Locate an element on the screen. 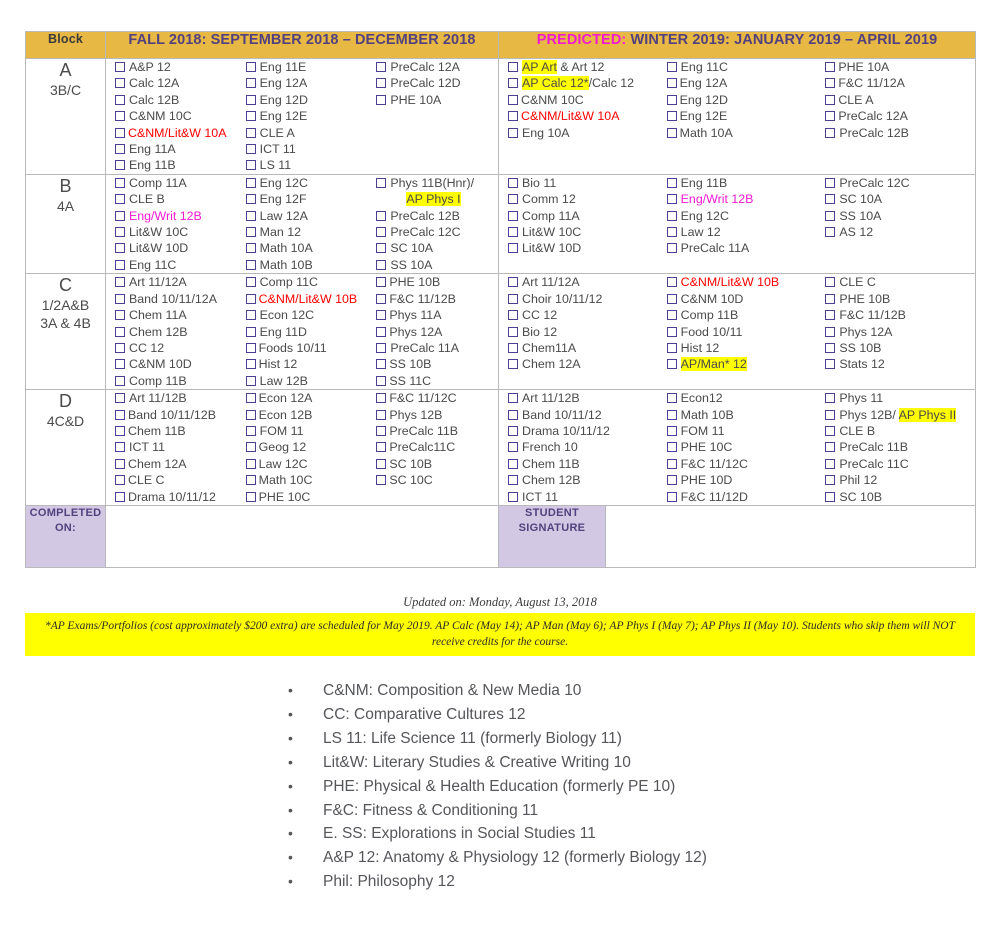 The width and height of the screenshot is (1000, 932). course-item: C&NM/Lit&W 10A is located at coordinates (176, 133).